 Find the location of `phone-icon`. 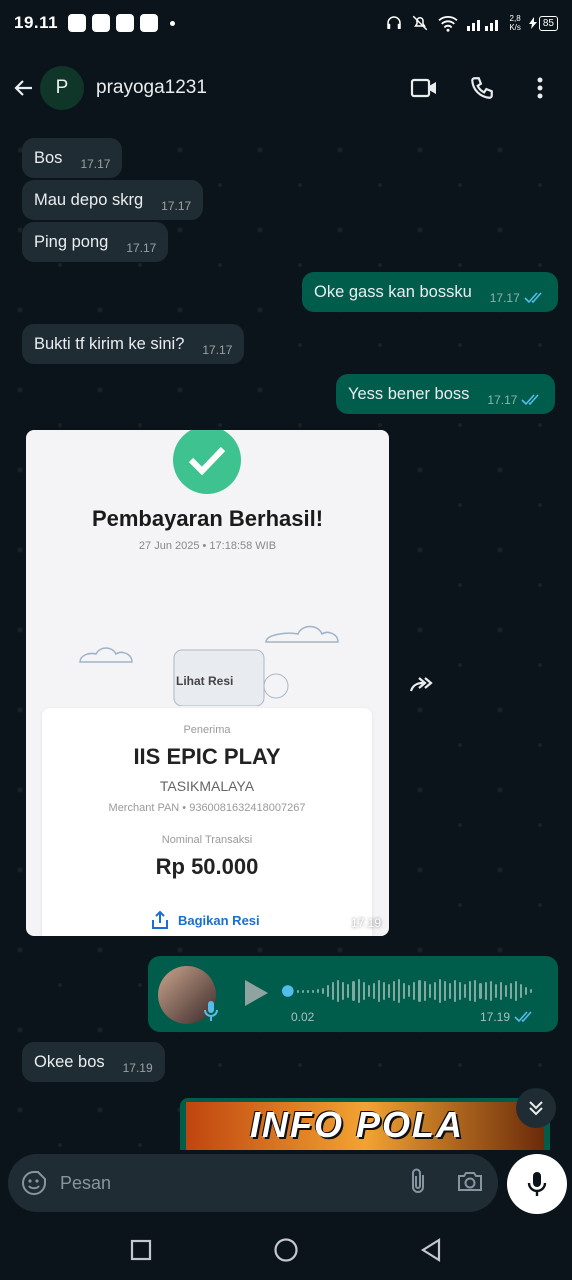

phone-icon is located at coordinates (482, 88).